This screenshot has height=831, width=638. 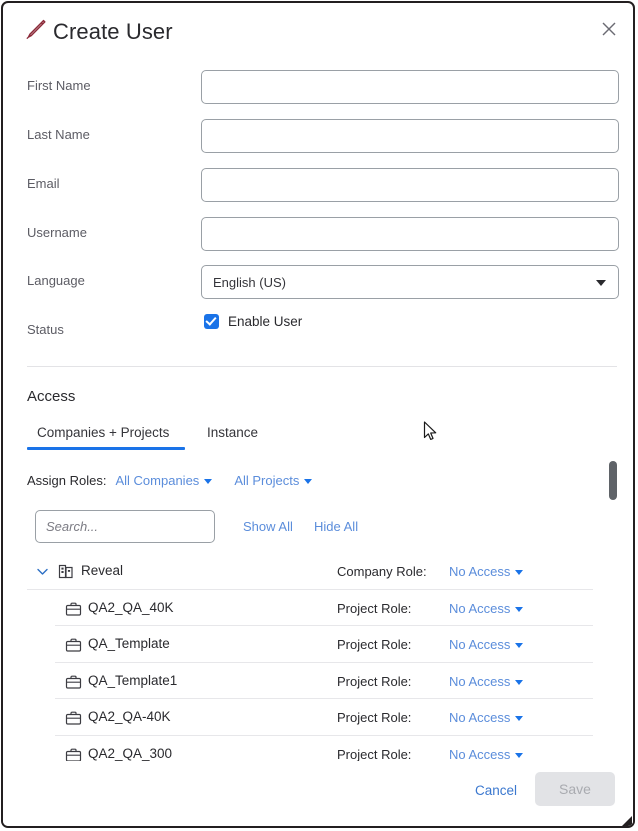 I want to click on all-companies-filter-label: All Companies, so click(x=157, y=480).